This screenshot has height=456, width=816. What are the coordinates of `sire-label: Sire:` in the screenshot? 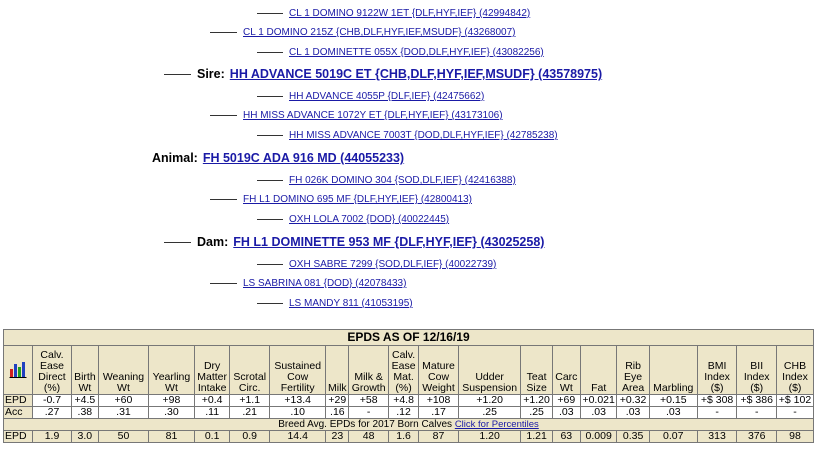 It's located at (211, 74).